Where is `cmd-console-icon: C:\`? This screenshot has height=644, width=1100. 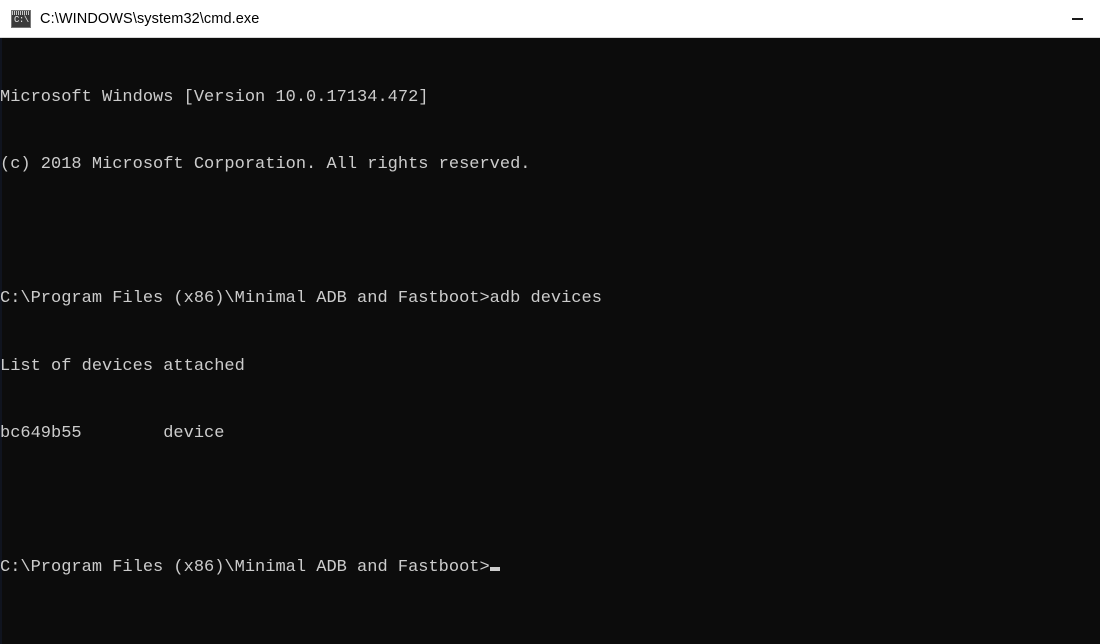 cmd-console-icon: C:\ is located at coordinates (21, 18).